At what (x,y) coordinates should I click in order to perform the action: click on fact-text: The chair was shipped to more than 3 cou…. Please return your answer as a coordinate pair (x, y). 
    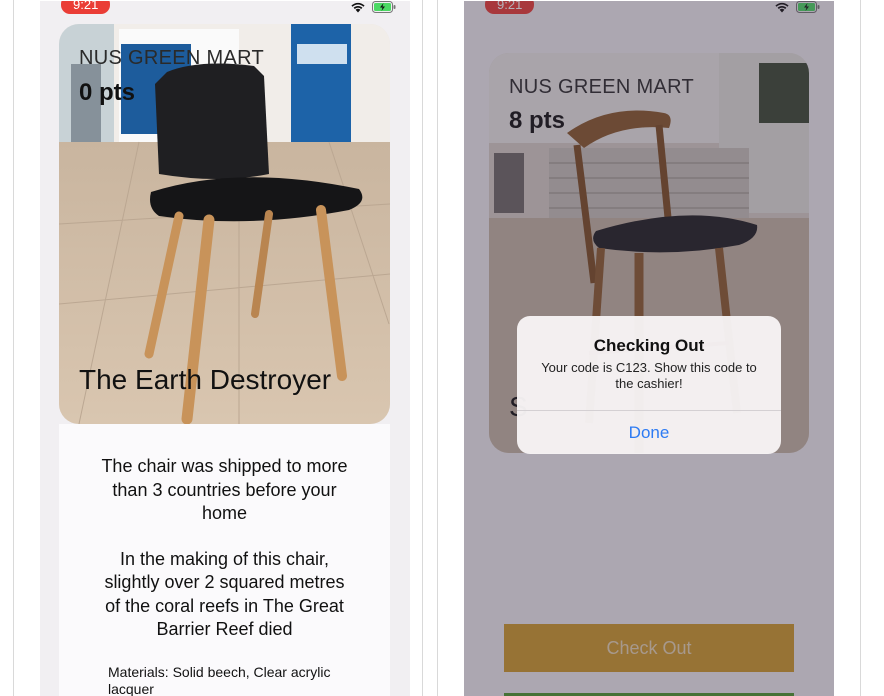
    Looking at the image, I should click on (224, 489).